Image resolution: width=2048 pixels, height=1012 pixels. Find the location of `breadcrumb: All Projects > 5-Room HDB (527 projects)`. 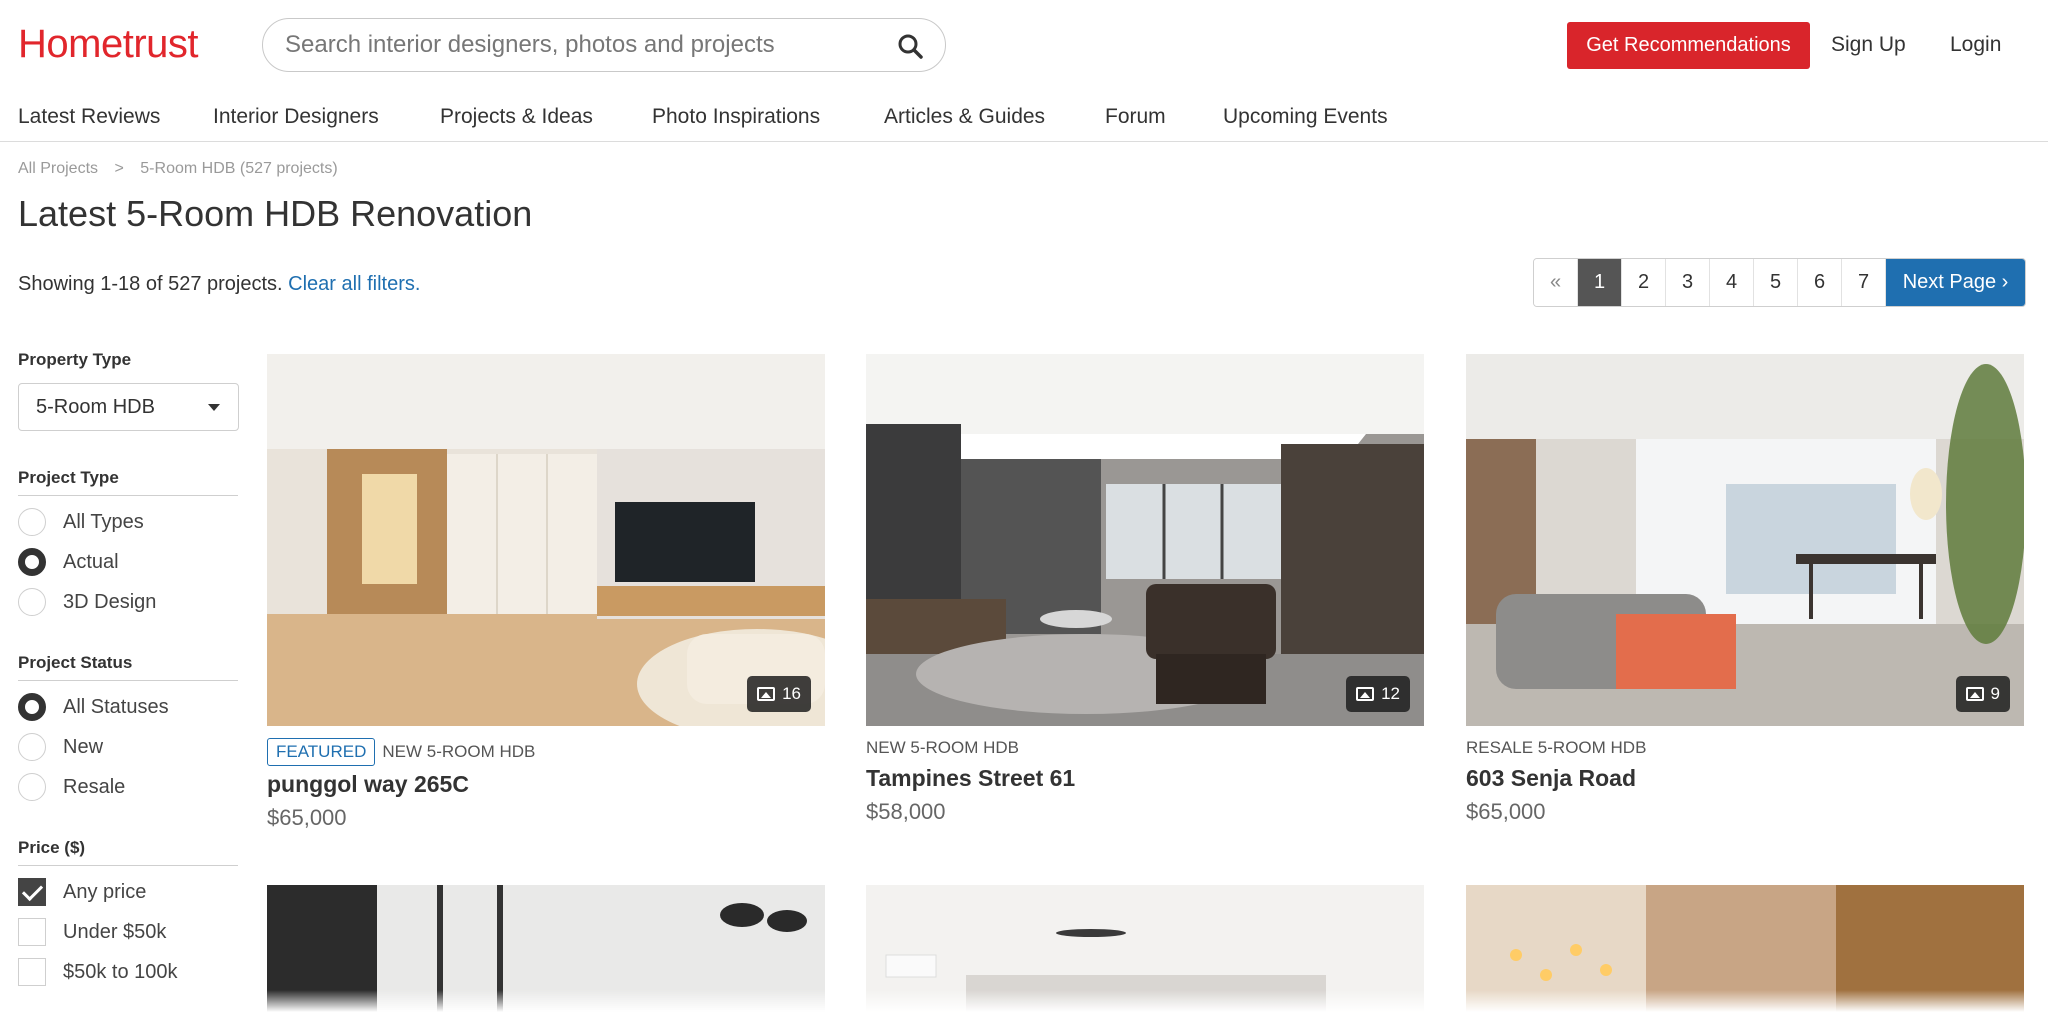

breadcrumb: All Projects > 5-Room HDB (527 projects) is located at coordinates (178, 169).